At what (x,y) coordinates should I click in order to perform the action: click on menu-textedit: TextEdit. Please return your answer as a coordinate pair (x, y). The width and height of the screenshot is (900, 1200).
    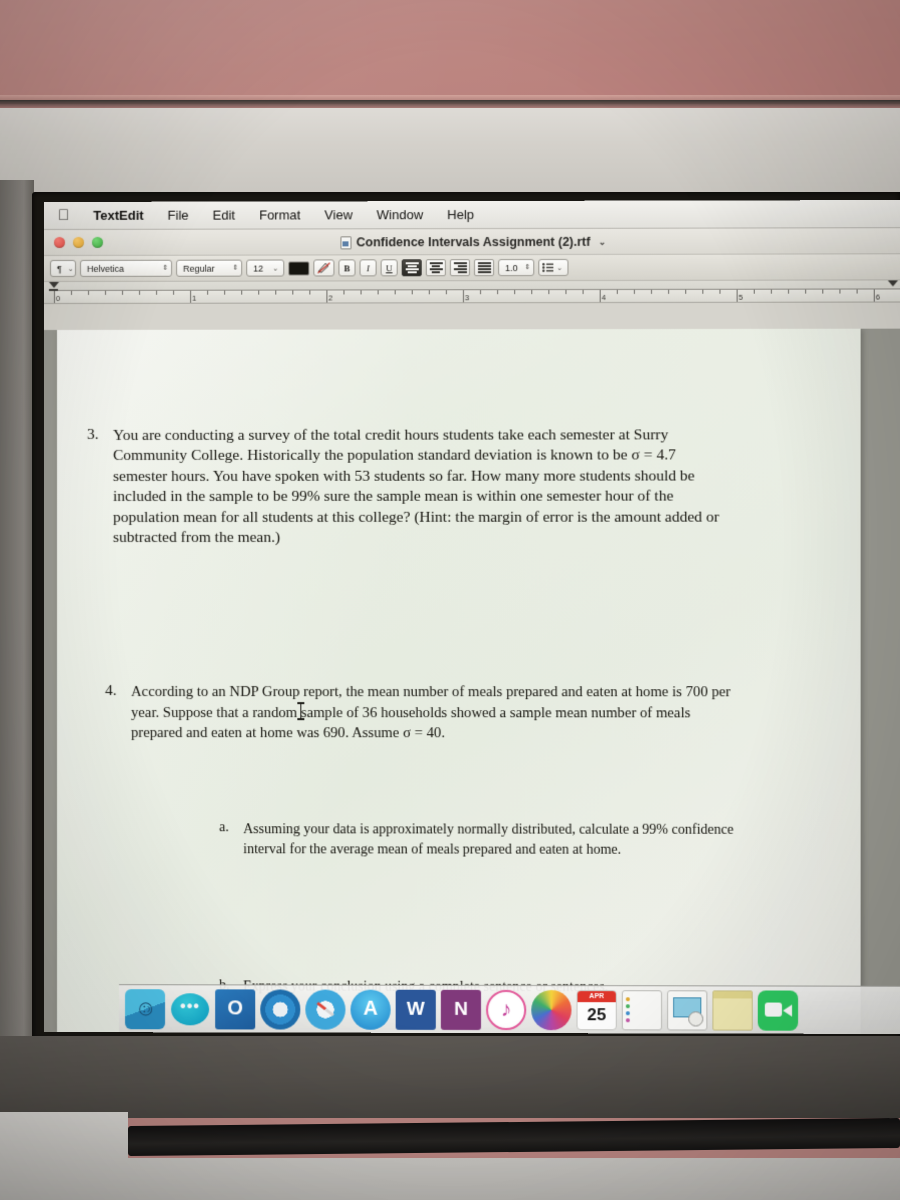
    Looking at the image, I should click on (118, 215).